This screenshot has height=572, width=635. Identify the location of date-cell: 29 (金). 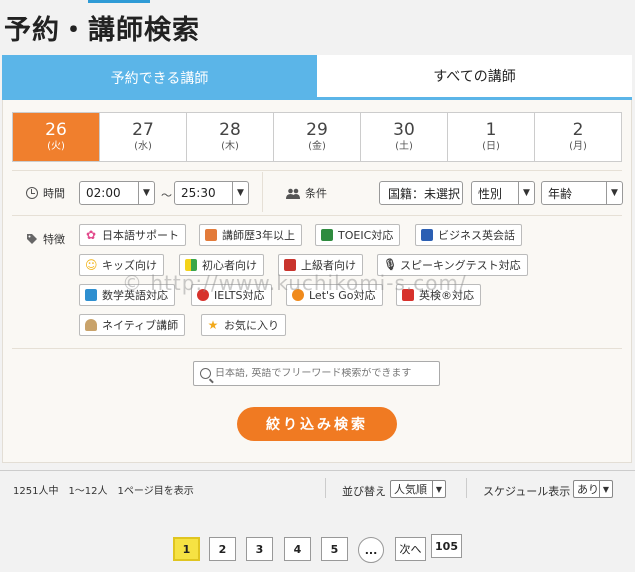
(317, 137).